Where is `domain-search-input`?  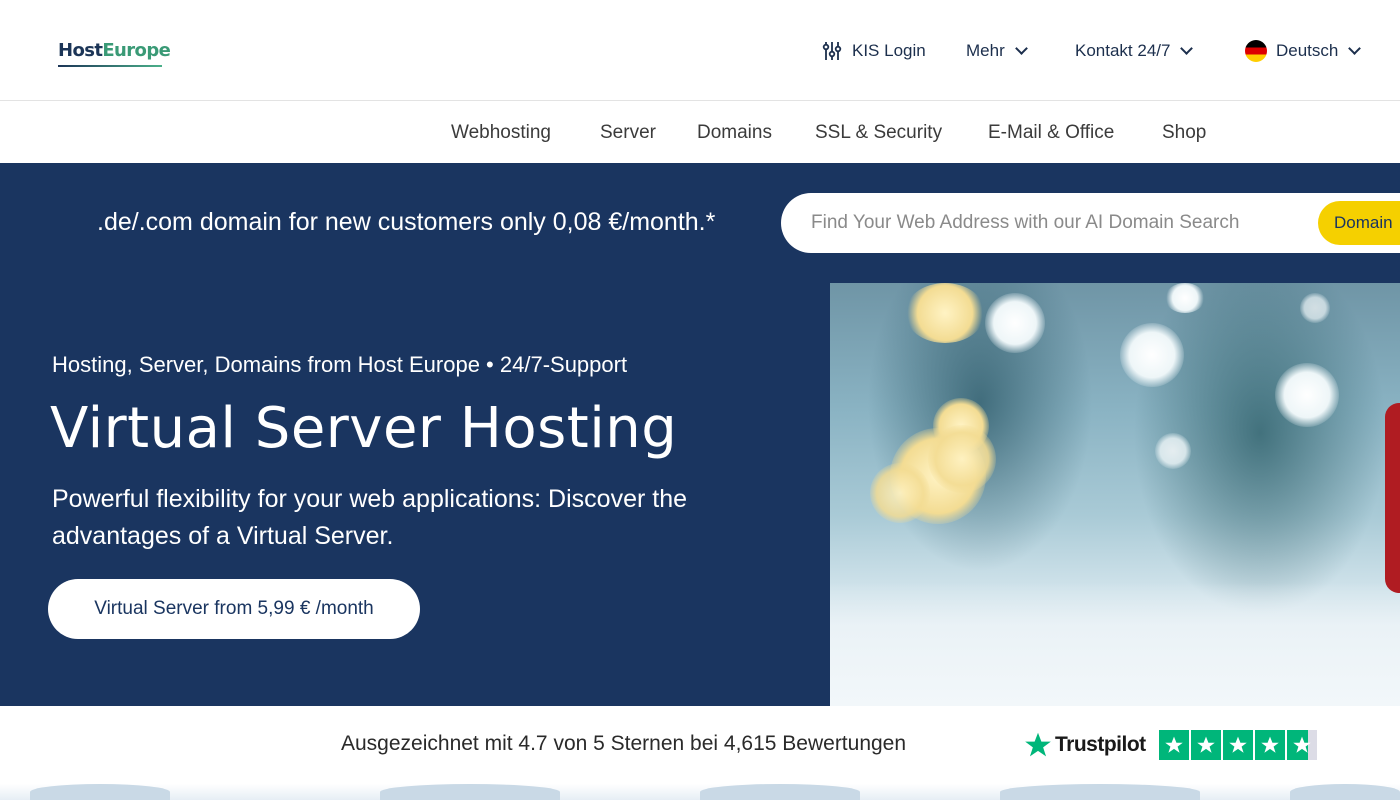
domain-search-input is located at coordinates (1061, 223).